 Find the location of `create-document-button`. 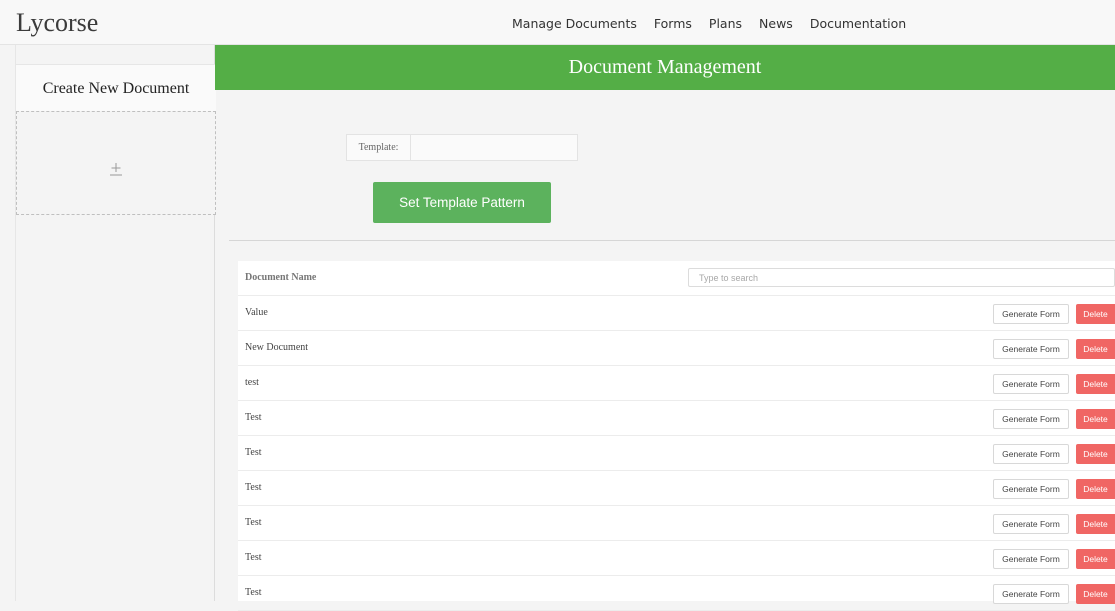

create-document-button is located at coordinates (116, 163).